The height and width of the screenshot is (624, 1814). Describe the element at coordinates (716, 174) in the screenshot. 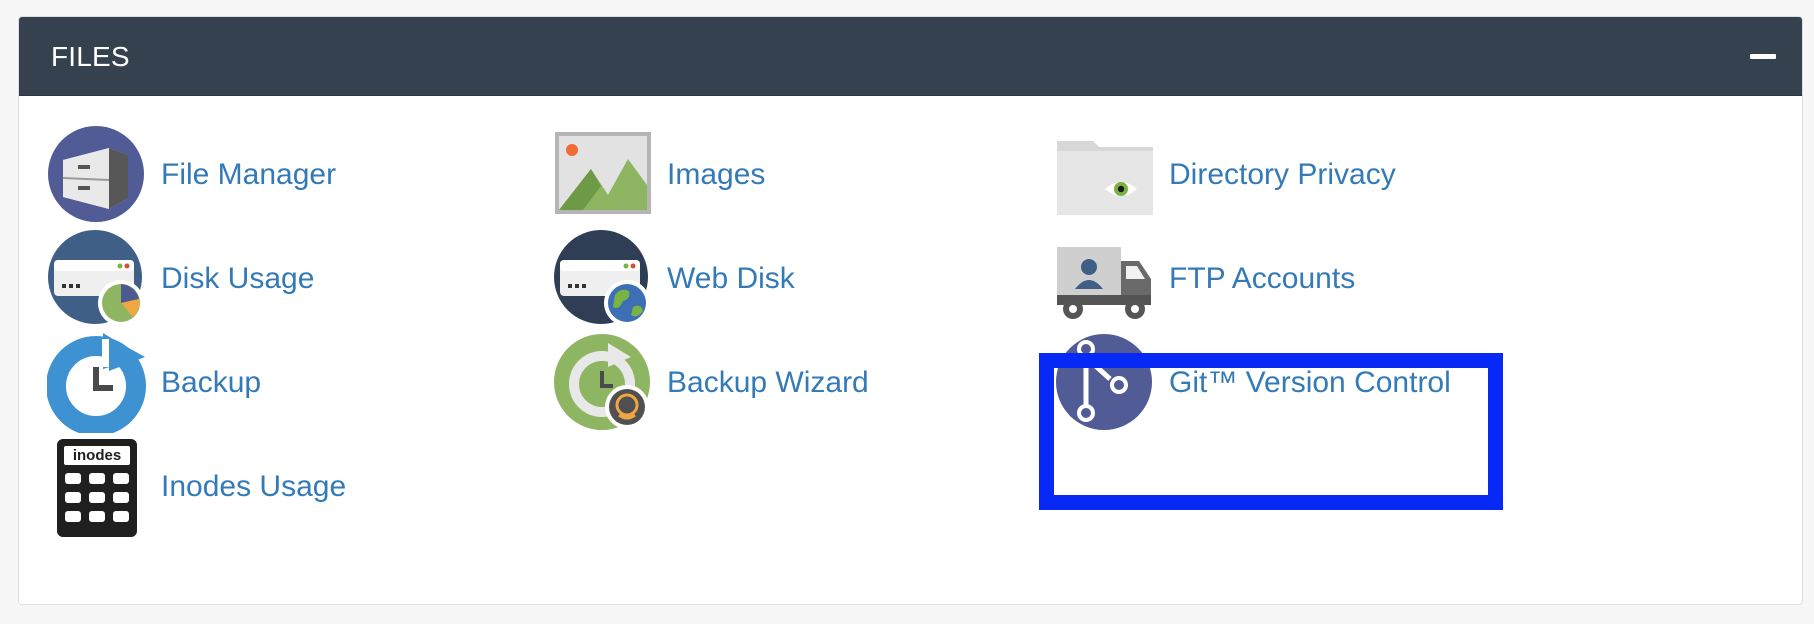

I see `tool-label: Images` at that location.